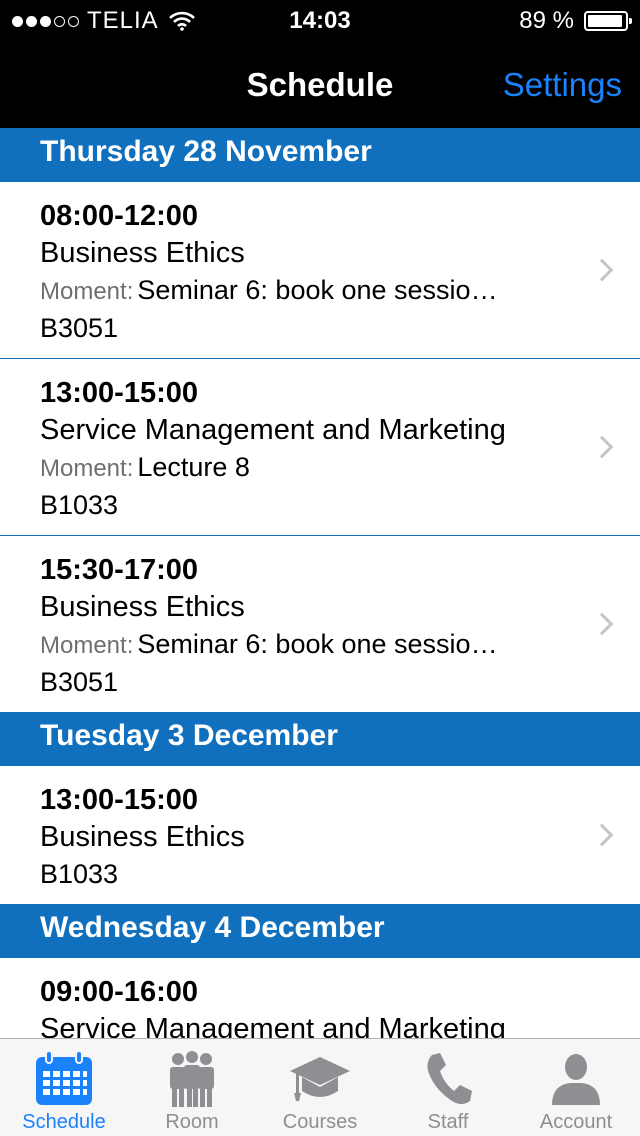  Describe the element at coordinates (193, 467) in the screenshot. I see `moment-value: Lecture 8` at that location.